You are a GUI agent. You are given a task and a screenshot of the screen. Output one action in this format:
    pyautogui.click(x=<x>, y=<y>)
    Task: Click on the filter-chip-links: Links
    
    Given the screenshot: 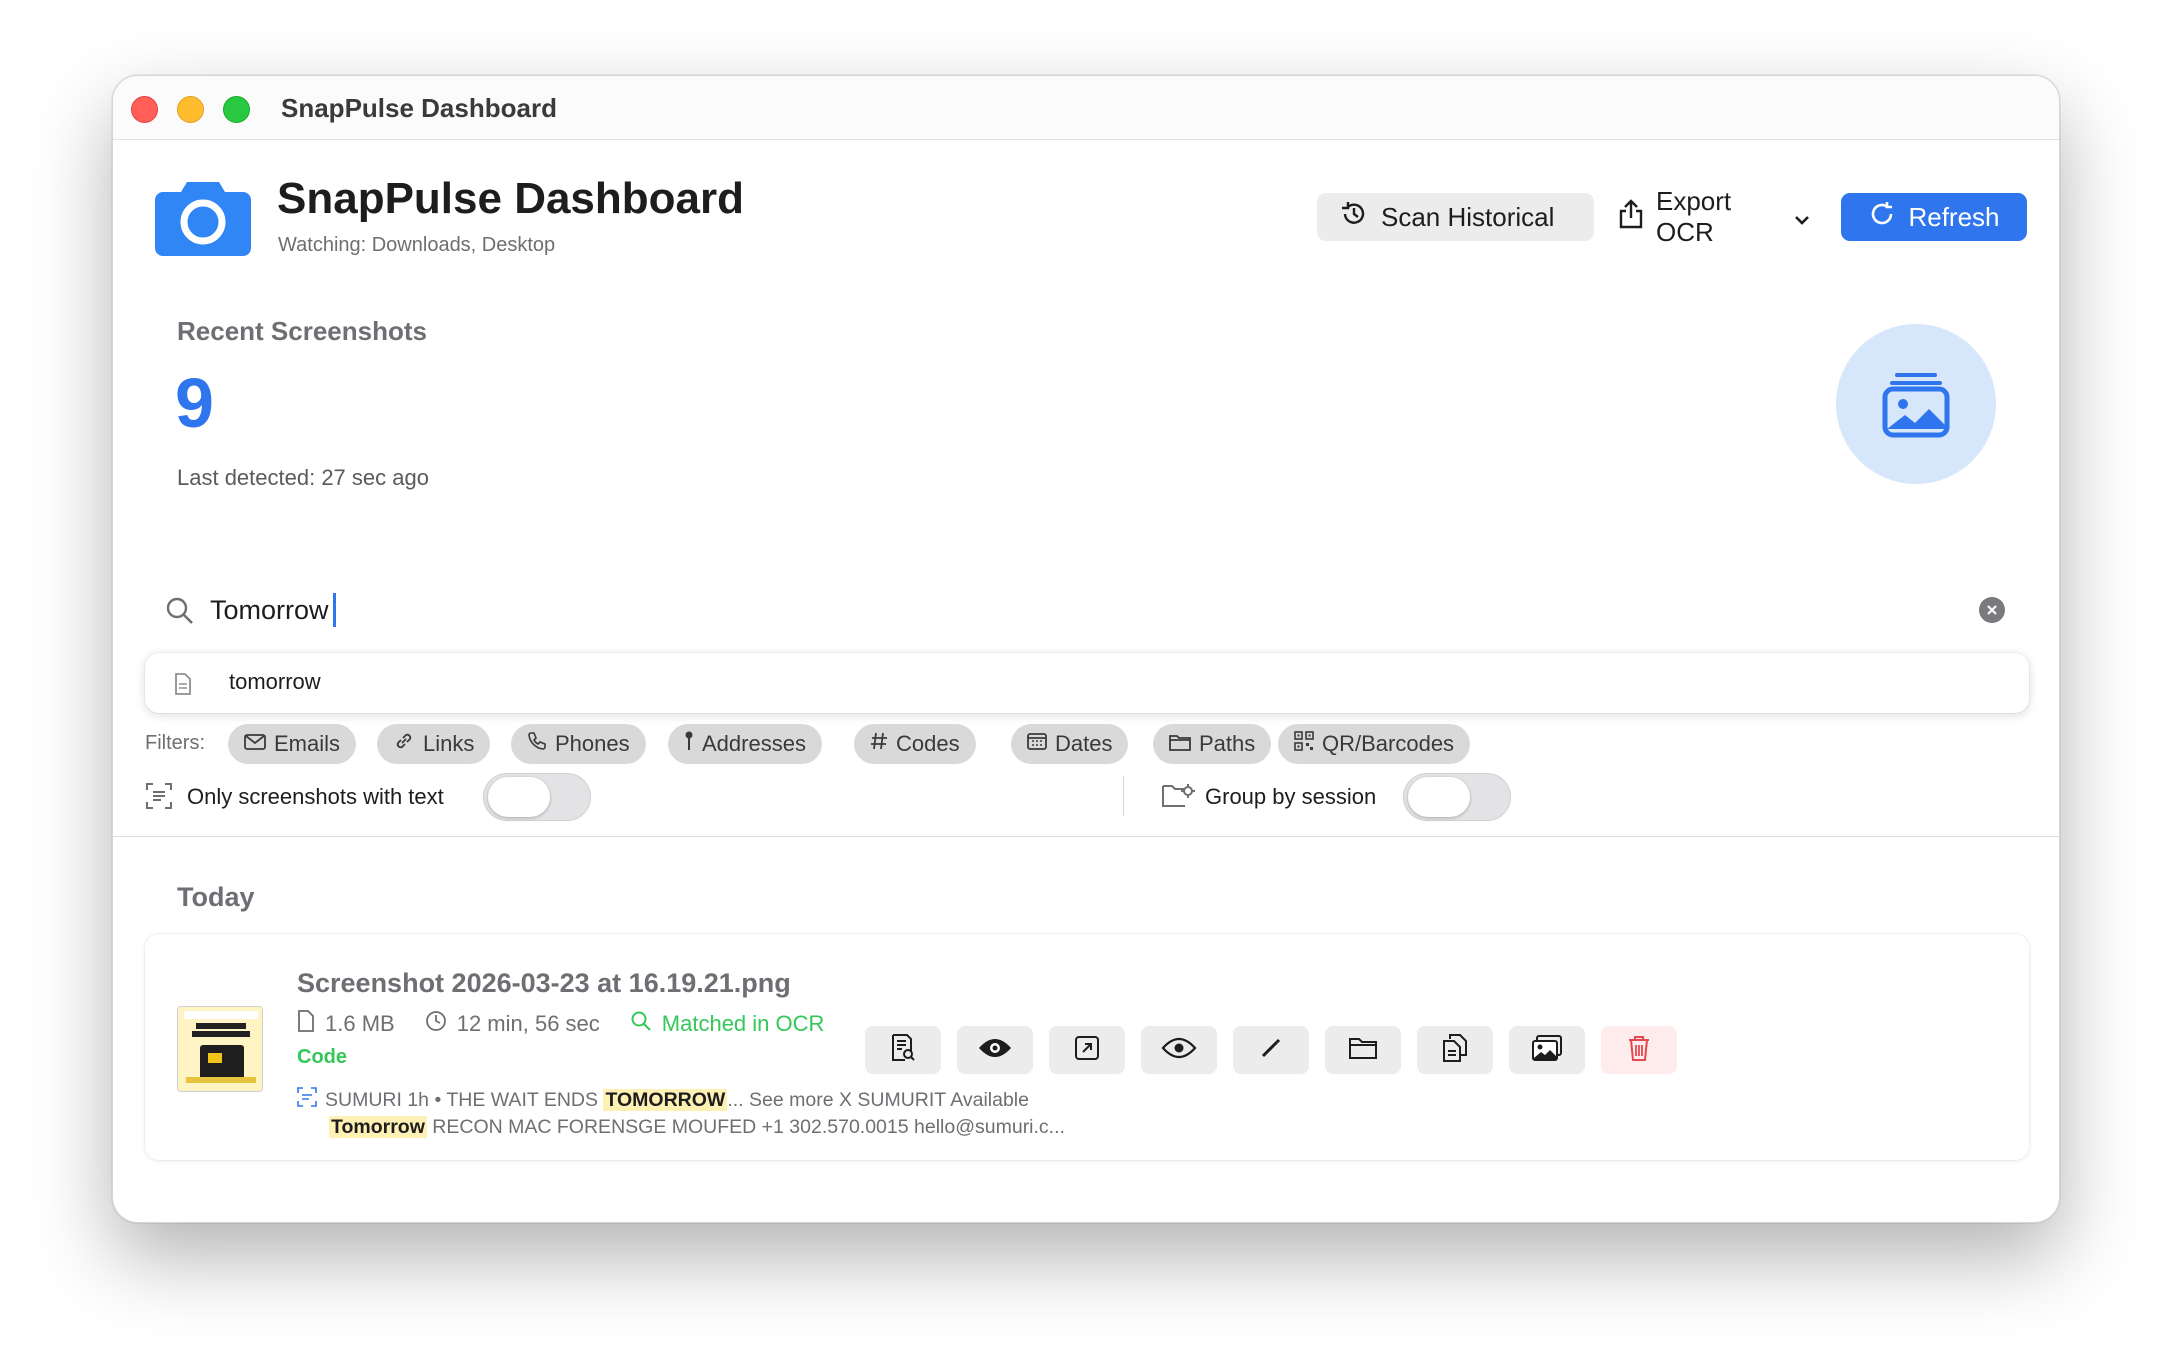 What is the action you would take?
    pyautogui.click(x=434, y=744)
    